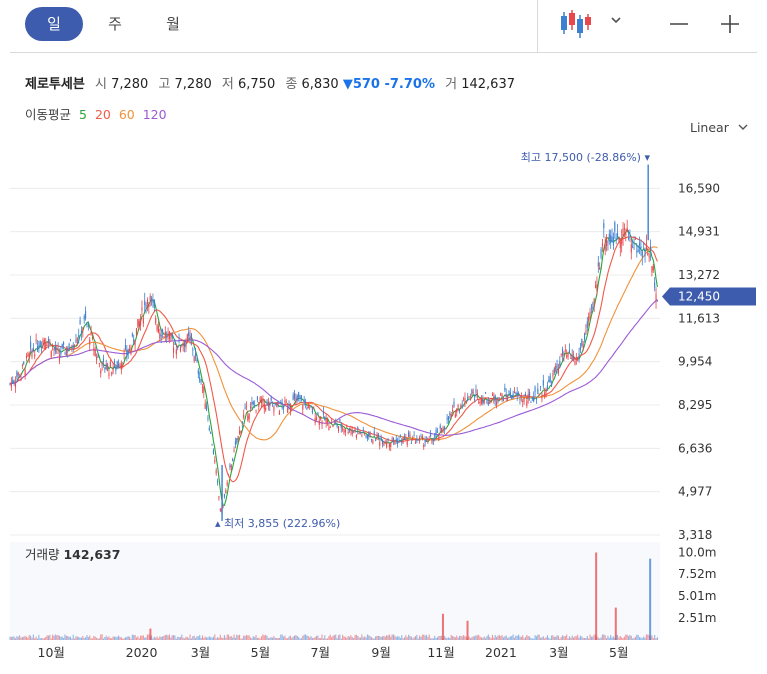 The image size is (767, 674). Describe the element at coordinates (588, 26) in the screenshot. I see `chart-type-selector` at that location.